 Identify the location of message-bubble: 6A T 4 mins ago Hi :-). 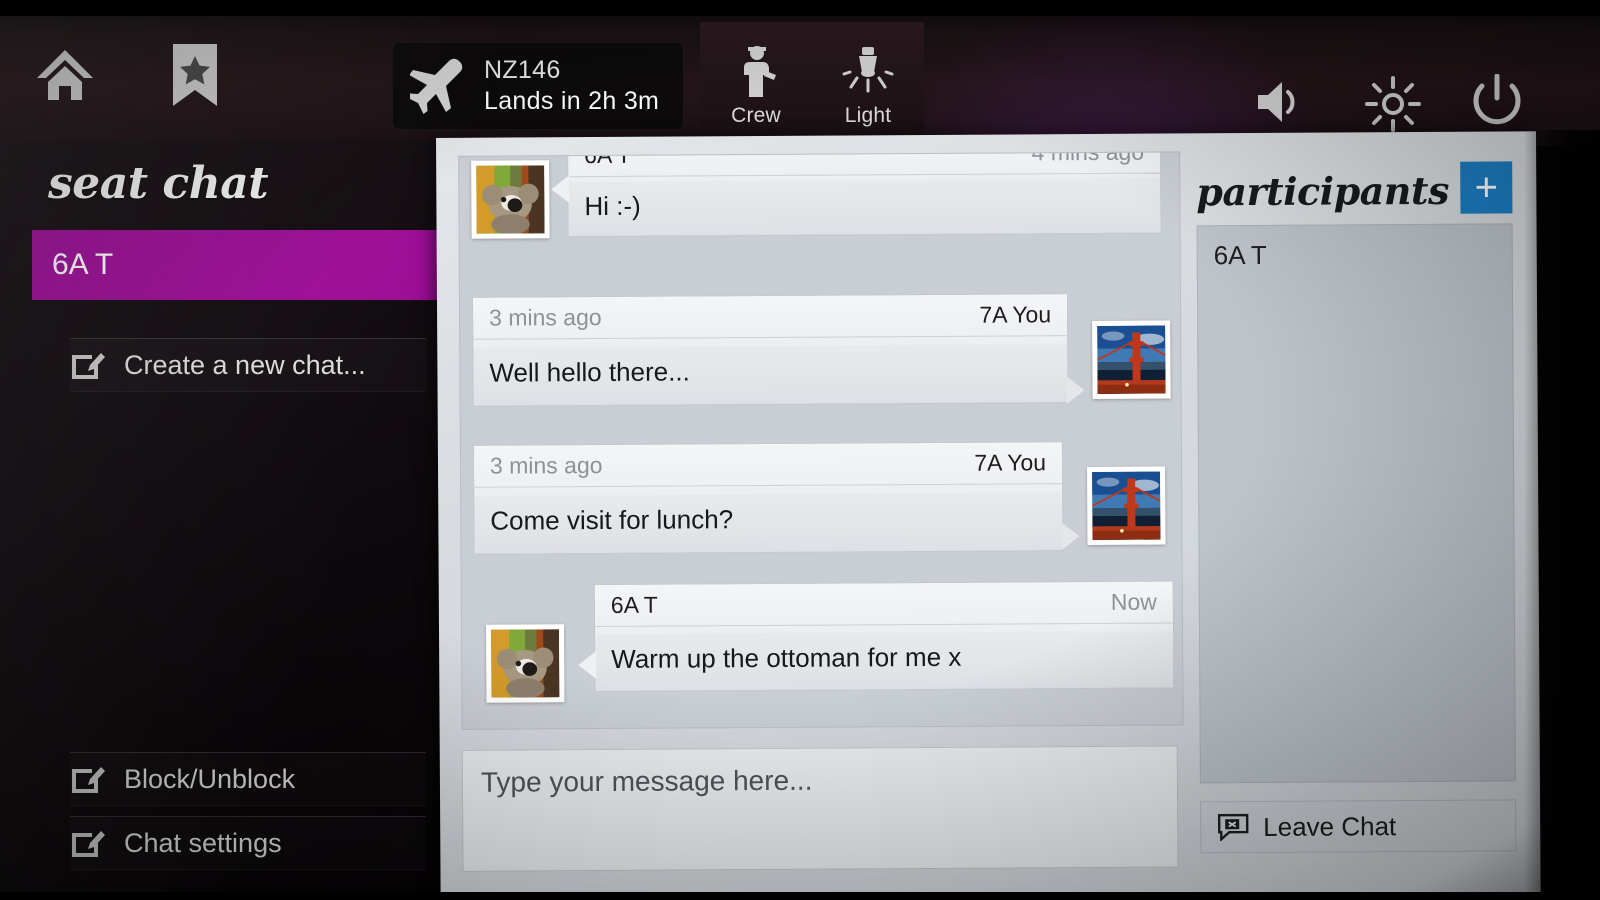
(856, 194).